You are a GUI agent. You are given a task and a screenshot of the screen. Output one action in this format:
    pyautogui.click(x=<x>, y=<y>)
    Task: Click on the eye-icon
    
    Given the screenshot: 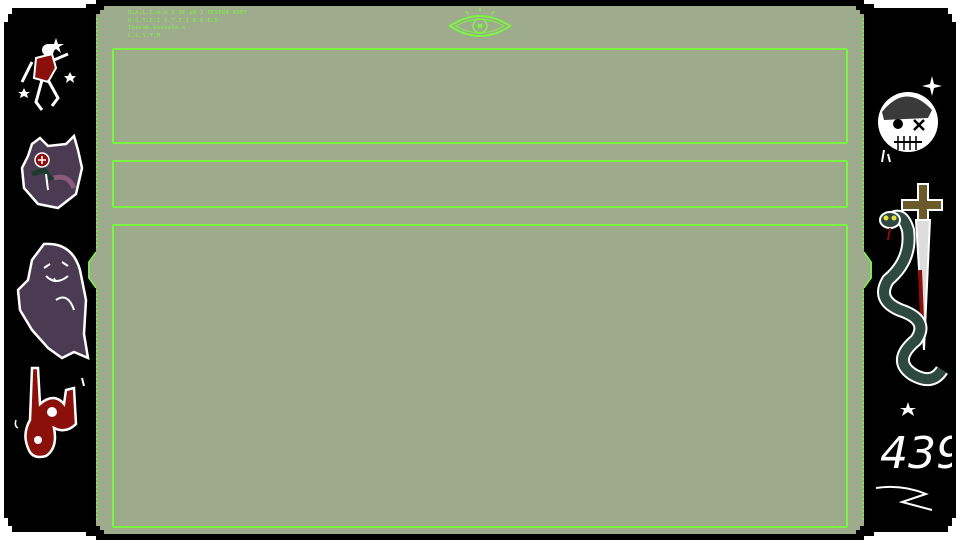 What is the action you would take?
    pyautogui.click(x=480, y=22)
    